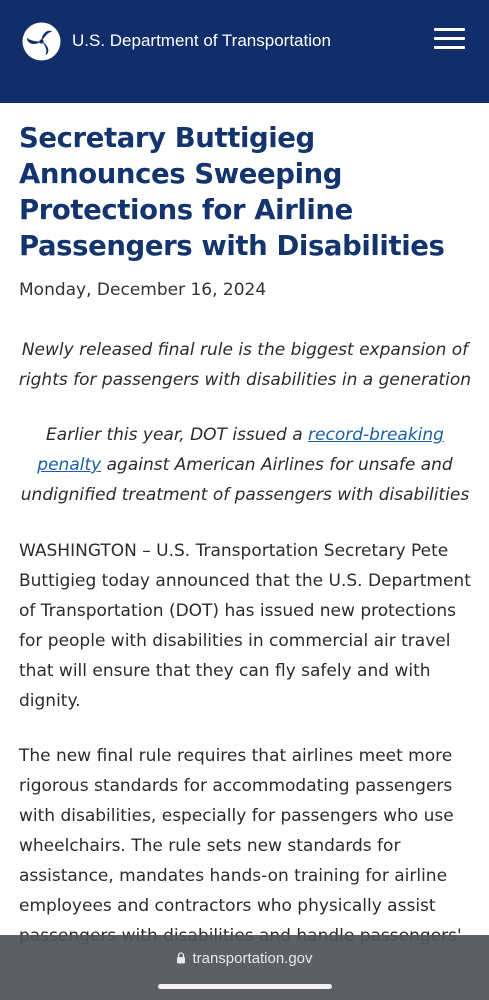 This screenshot has height=1000, width=489. I want to click on hamburger-menu-icon, so click(449, 39).